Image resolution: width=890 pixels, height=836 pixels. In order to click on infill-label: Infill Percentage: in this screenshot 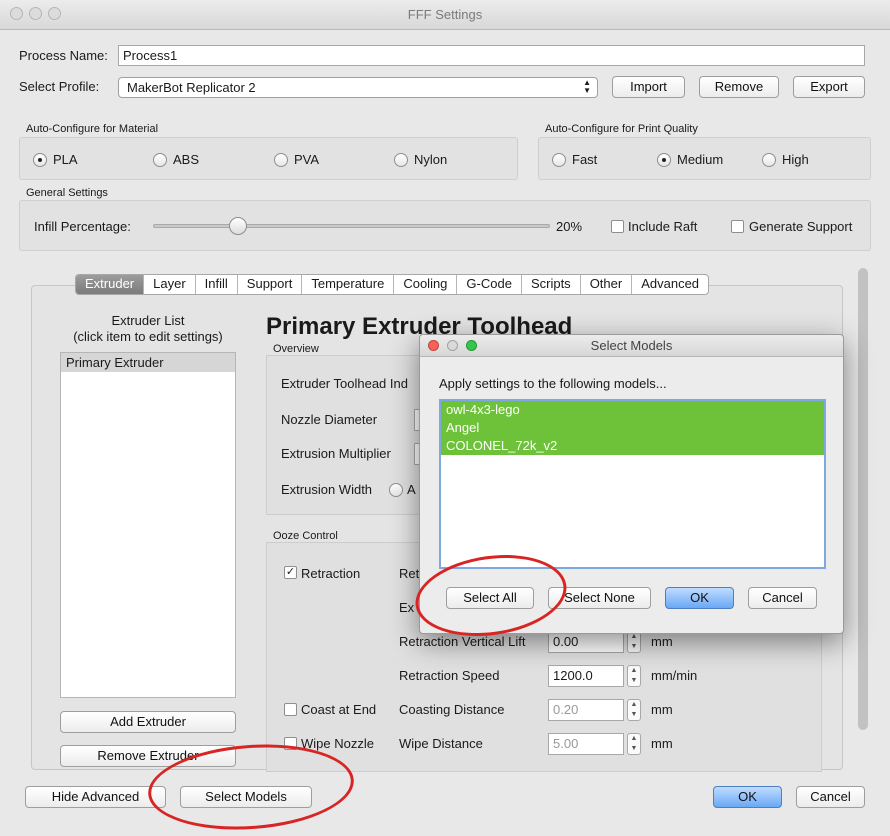, I will do `click(82, 226)`.